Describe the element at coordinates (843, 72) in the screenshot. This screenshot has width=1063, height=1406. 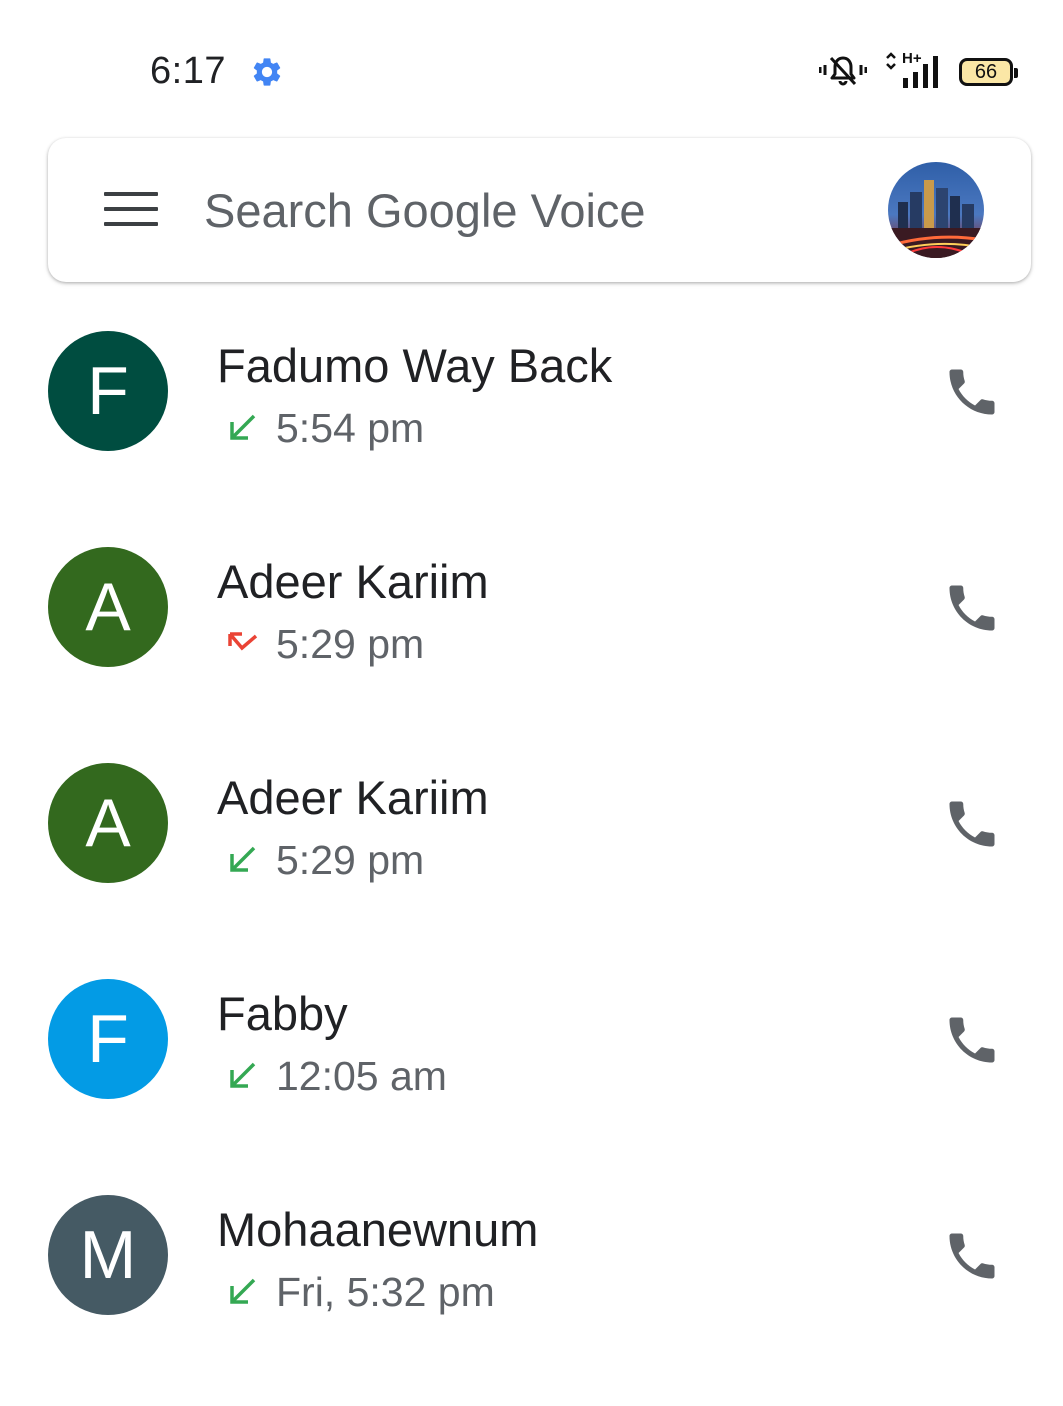
I see `vibrate-mute-icon` at that location.